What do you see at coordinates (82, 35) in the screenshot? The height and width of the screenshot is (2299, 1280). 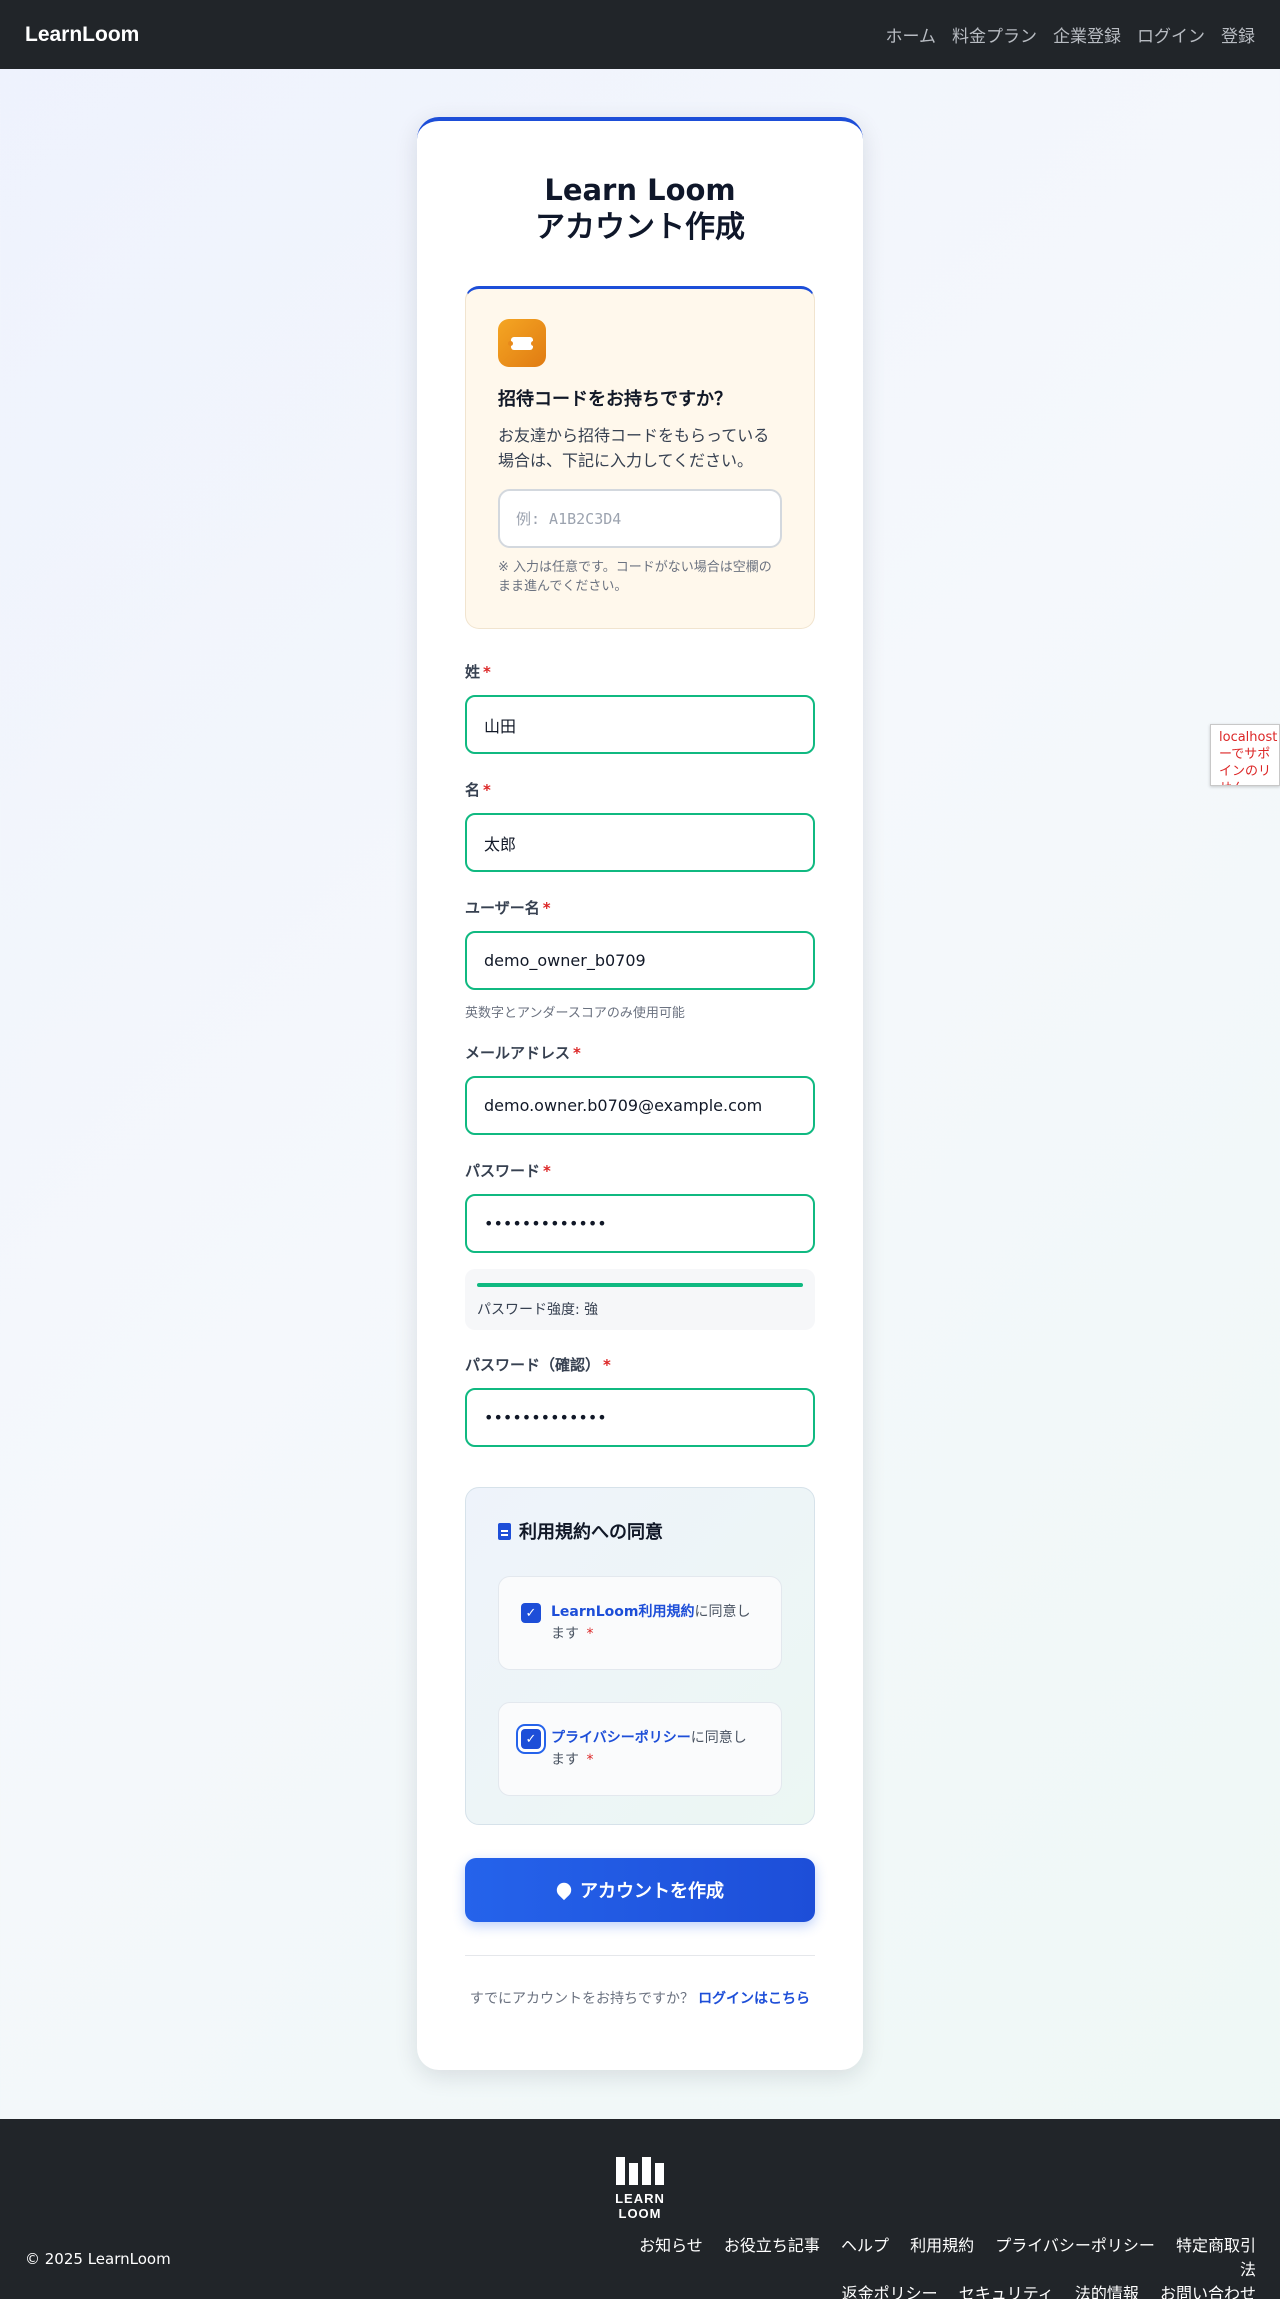 I see `brand-logo: LearnLoom` at bounding box center [82, 35].